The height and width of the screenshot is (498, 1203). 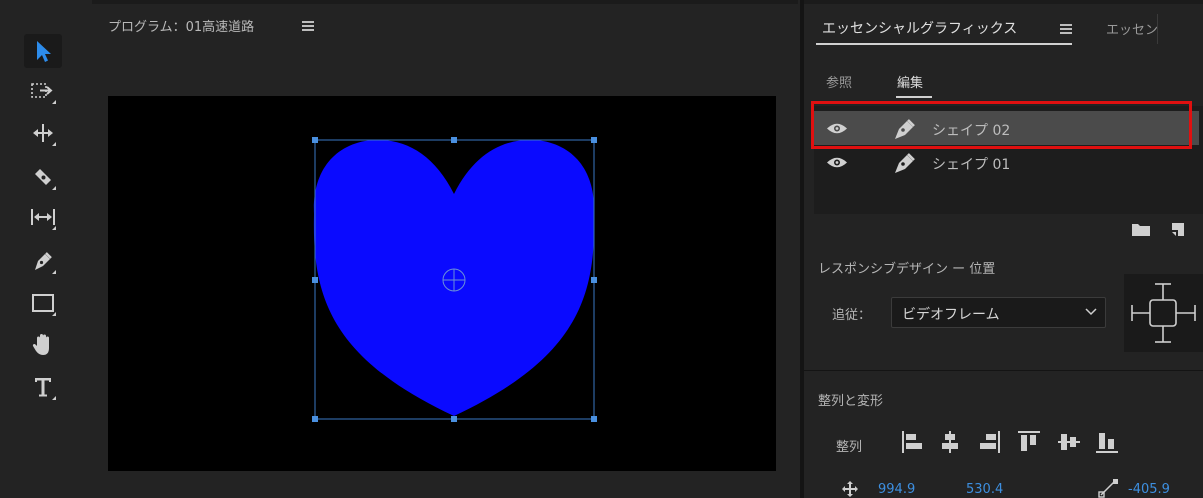 What do you see at coordinates (308, 25) in the screenshot?
I see `monitor-menu-icon` at bounding box center [308, 25].